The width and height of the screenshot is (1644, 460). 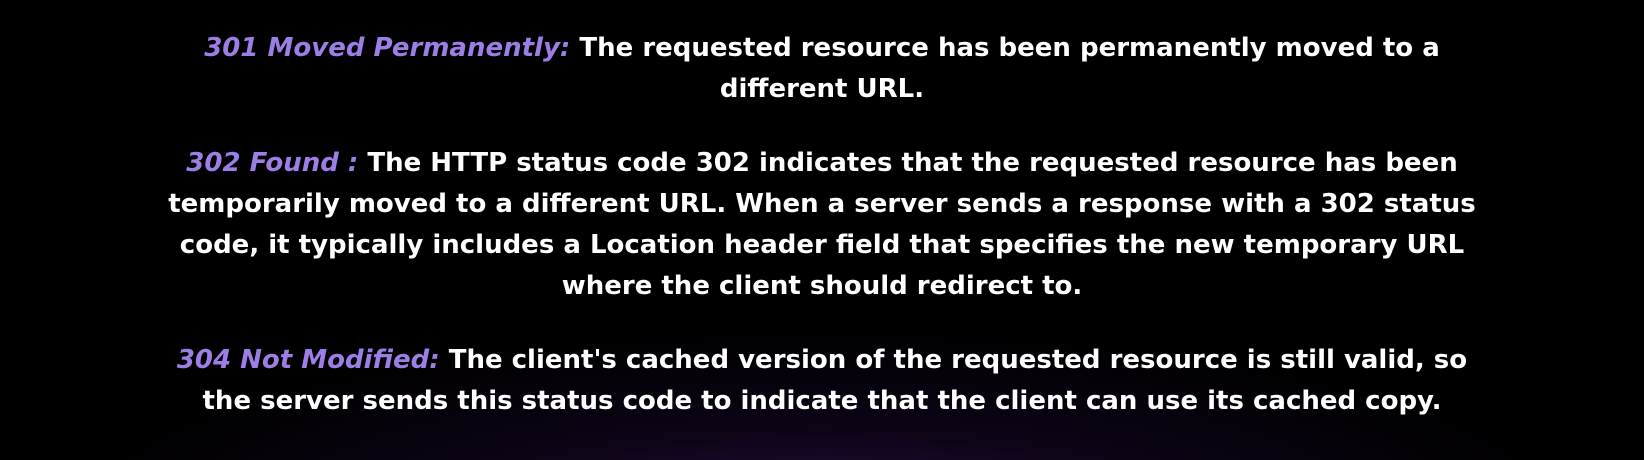 What do you see at coordinates (387, 48) in the screenshot?
I see `status-term-301: 301 Moved Permanently:` at bounding box center [387, 48].